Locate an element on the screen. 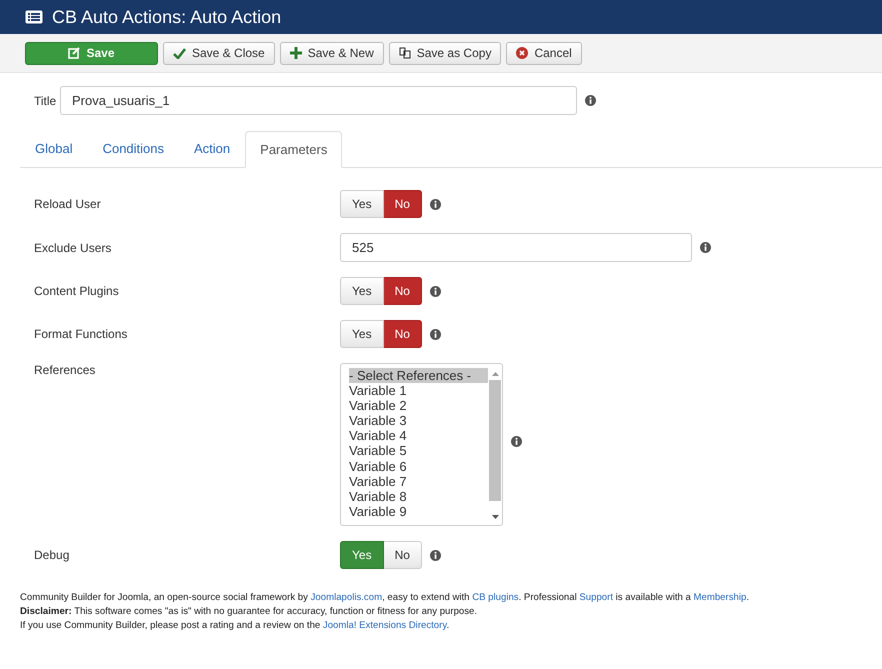 The height and width of the screenshot is (669, 882). tab: Parameters is located at coordinates (293, 149).